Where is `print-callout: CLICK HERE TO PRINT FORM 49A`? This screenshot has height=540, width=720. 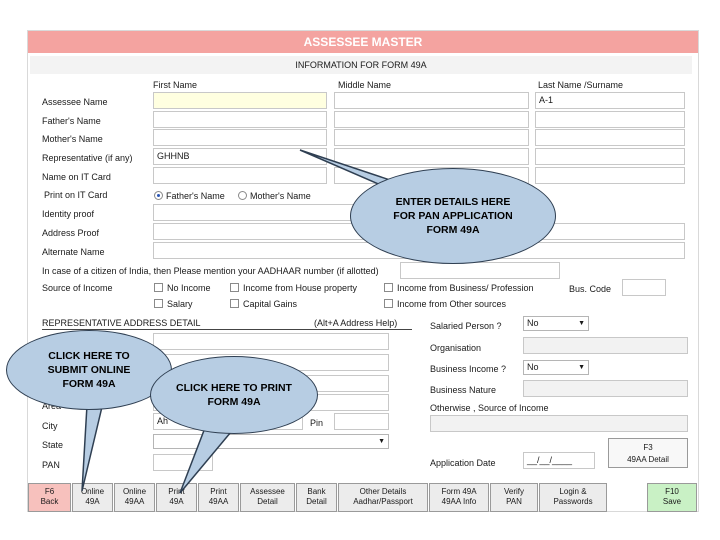
print-callout: CLICK HERE TO PRINT FORM 49A is located at coordinates (234, 395).